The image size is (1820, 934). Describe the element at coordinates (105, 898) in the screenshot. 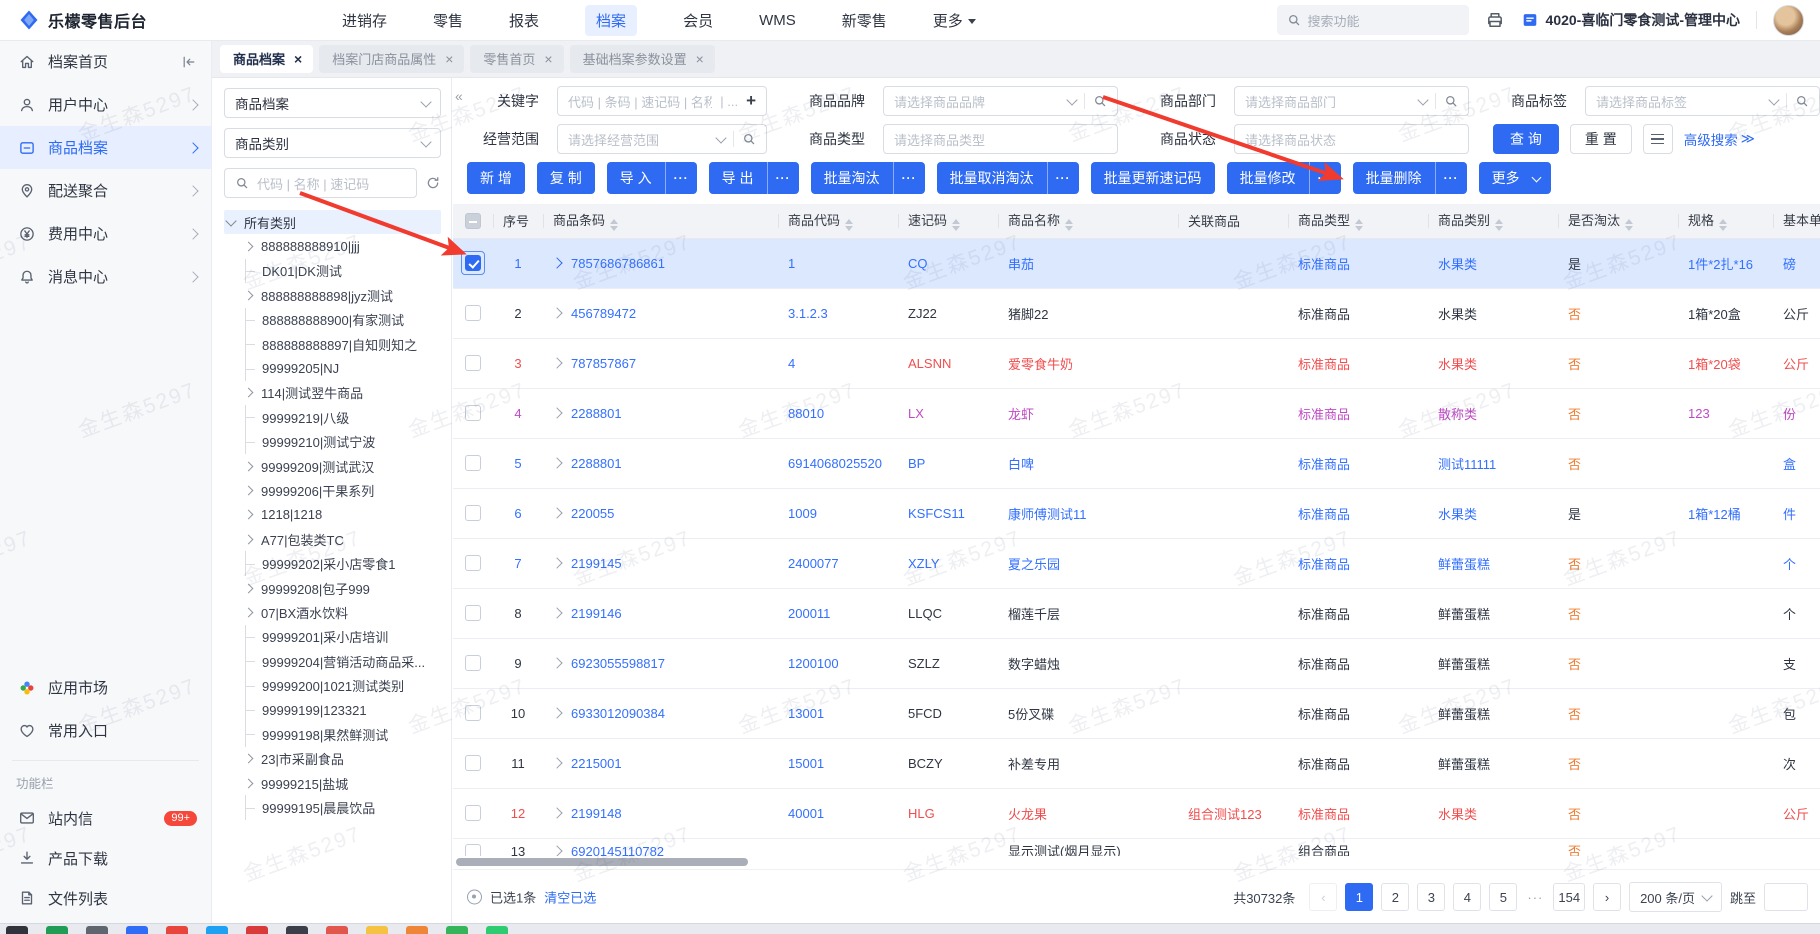

I see `sidebar-tool-2: 文件列表` at that location.